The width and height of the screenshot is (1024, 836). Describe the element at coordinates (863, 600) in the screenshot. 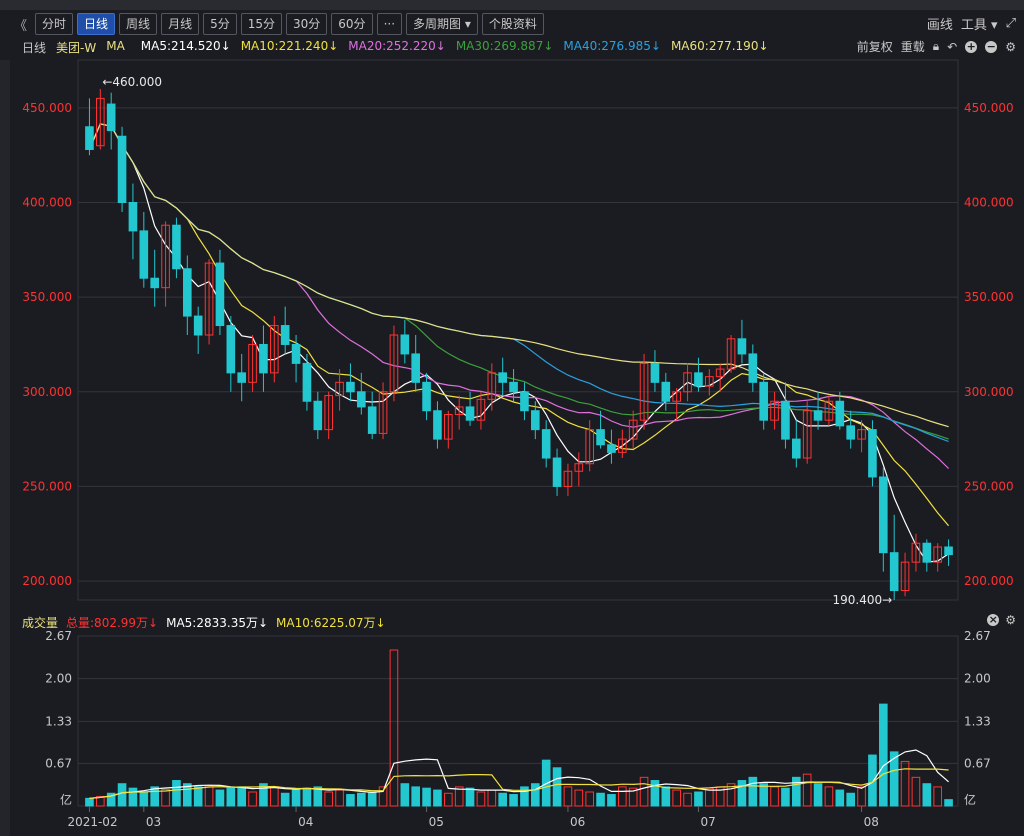

I see `low-price-label: 190.400→` at that location.